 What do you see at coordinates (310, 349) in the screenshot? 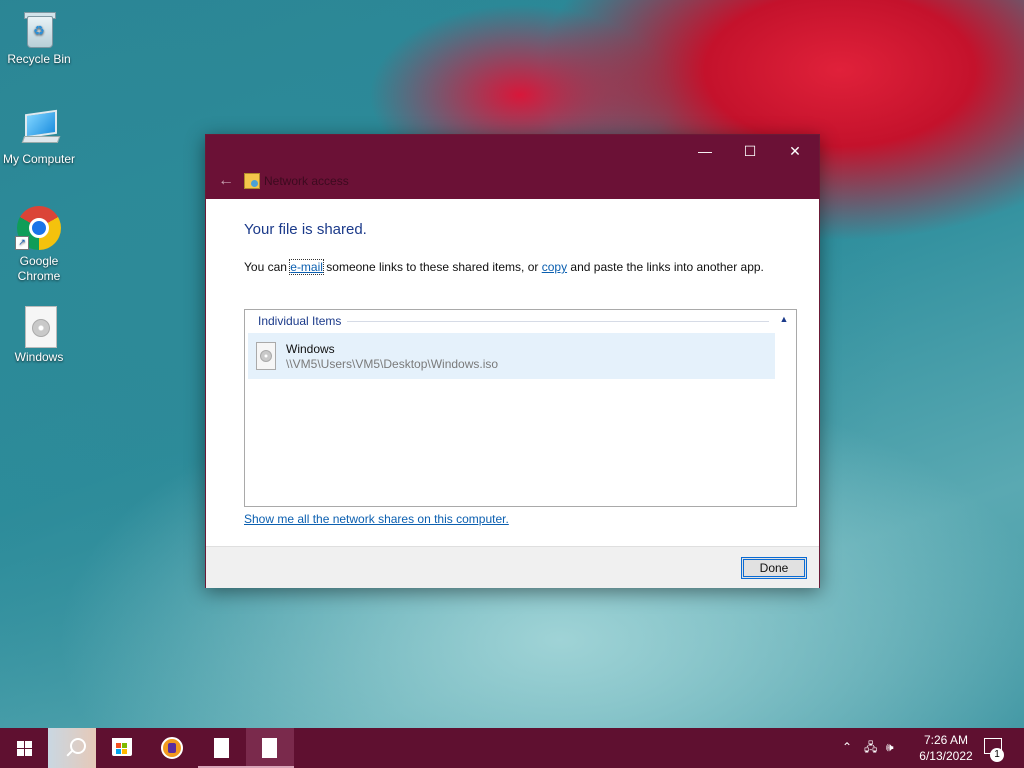
I see `item-name: Windows` at bounding box center [310, 349].